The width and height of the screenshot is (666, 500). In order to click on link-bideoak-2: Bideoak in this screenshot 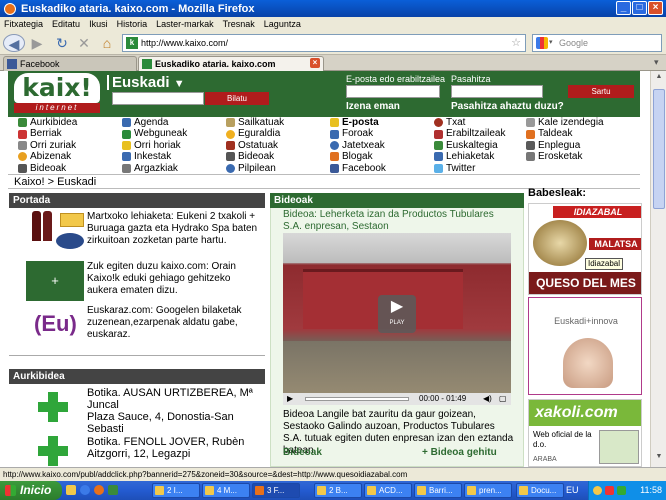, I will do `click(255, 156)`.